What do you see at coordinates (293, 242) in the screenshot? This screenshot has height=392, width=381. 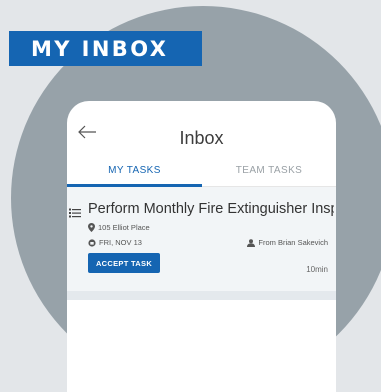 I see `task-assigner-text: From Brian Sakevich` at bounding box center [293, 242].